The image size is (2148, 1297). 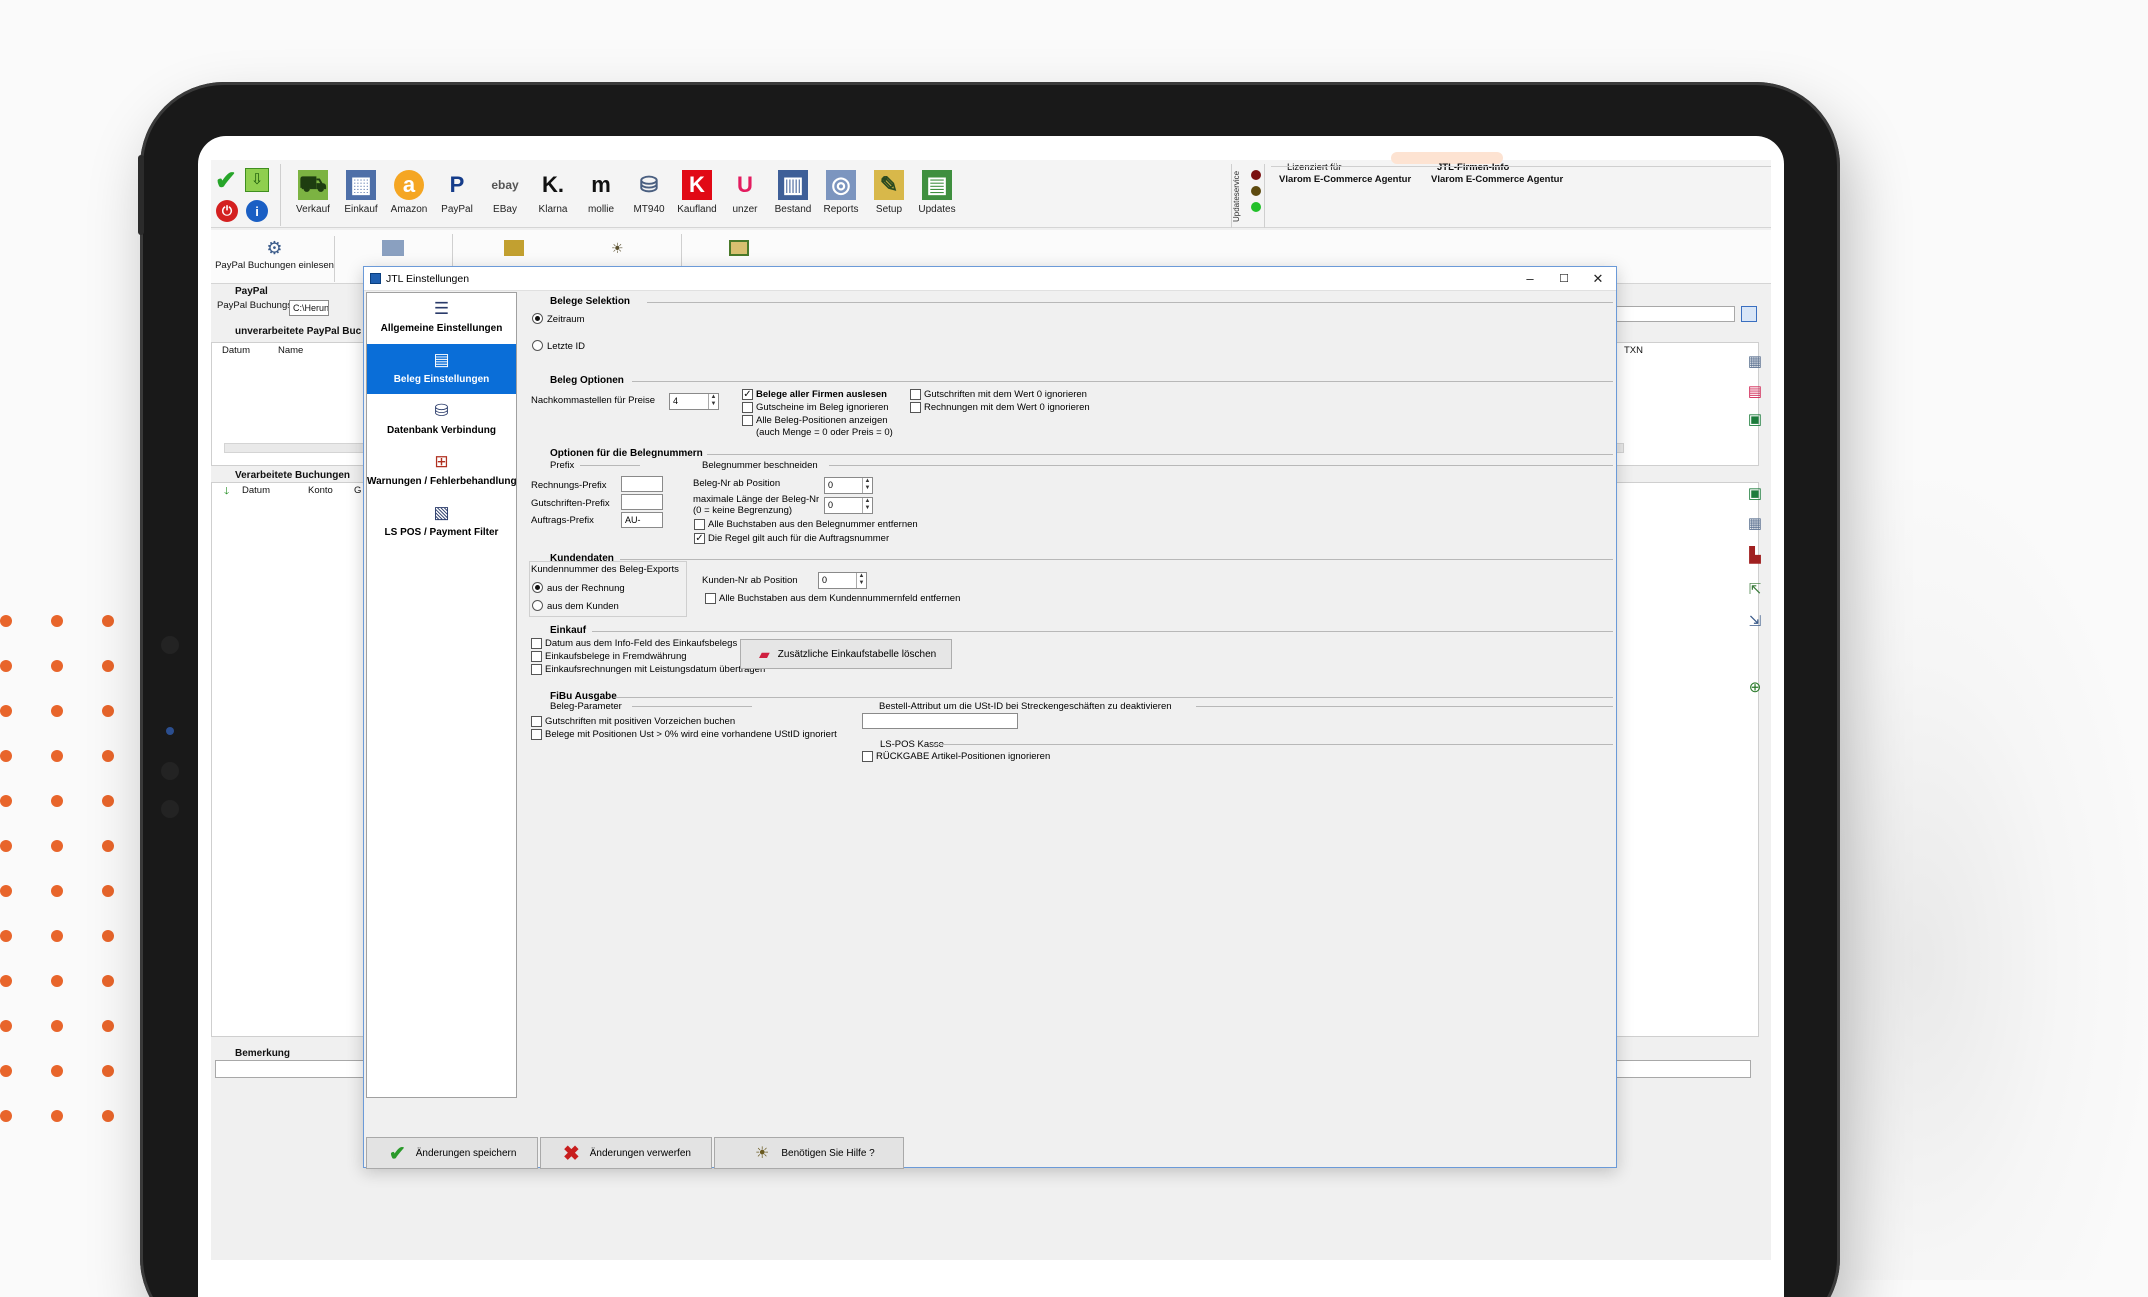 I want to click on firm-label: JTL-Firmen-Info, so click(x=1473, y=167).